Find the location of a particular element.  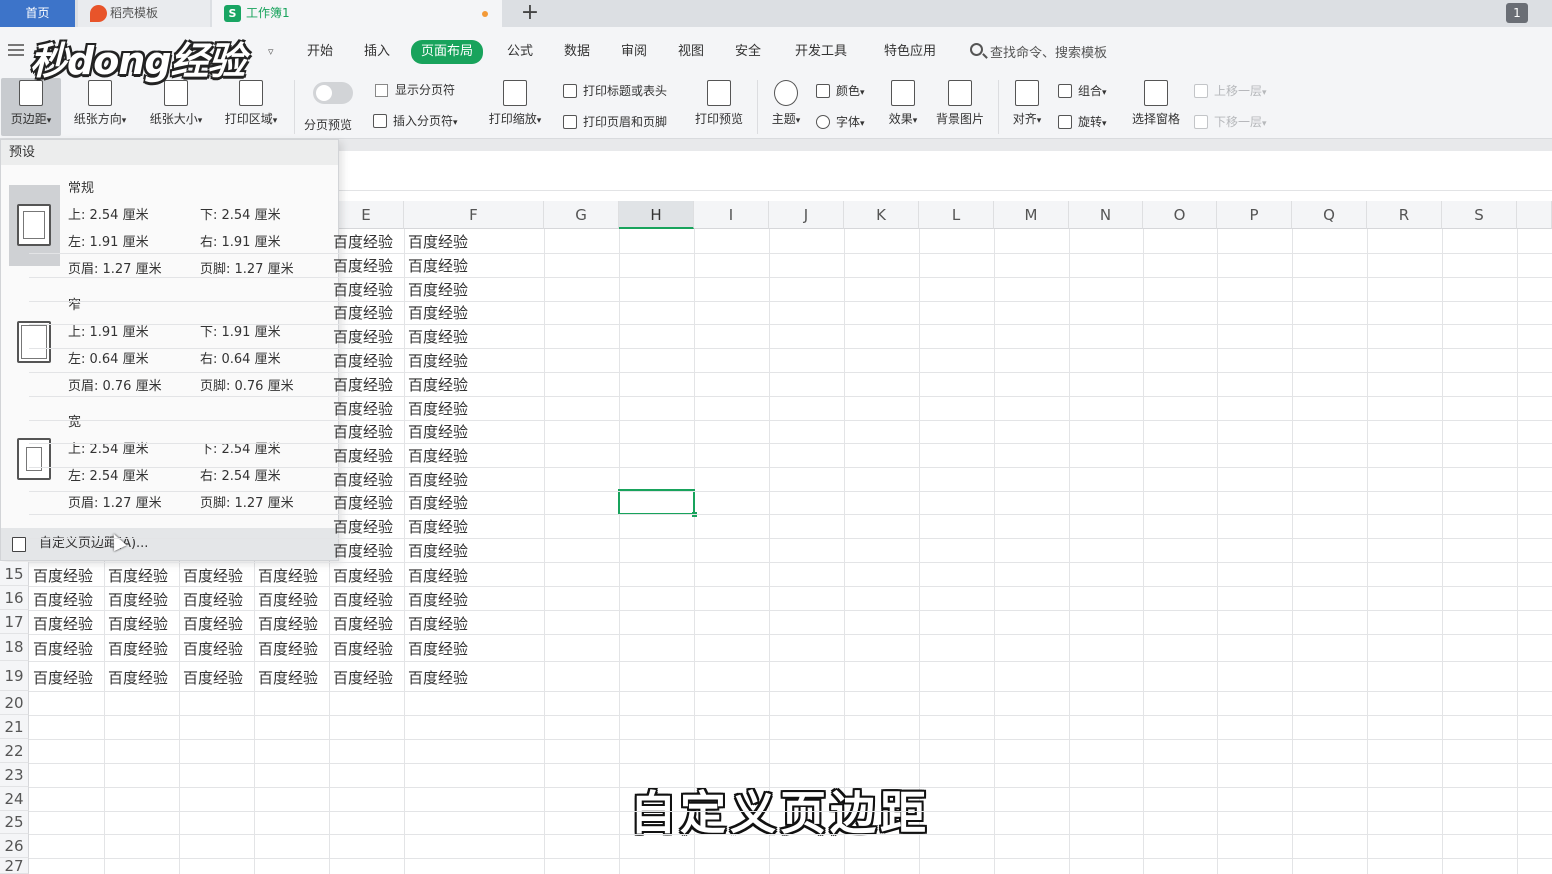

column-header-j: J is located at coordinates (806, 215).